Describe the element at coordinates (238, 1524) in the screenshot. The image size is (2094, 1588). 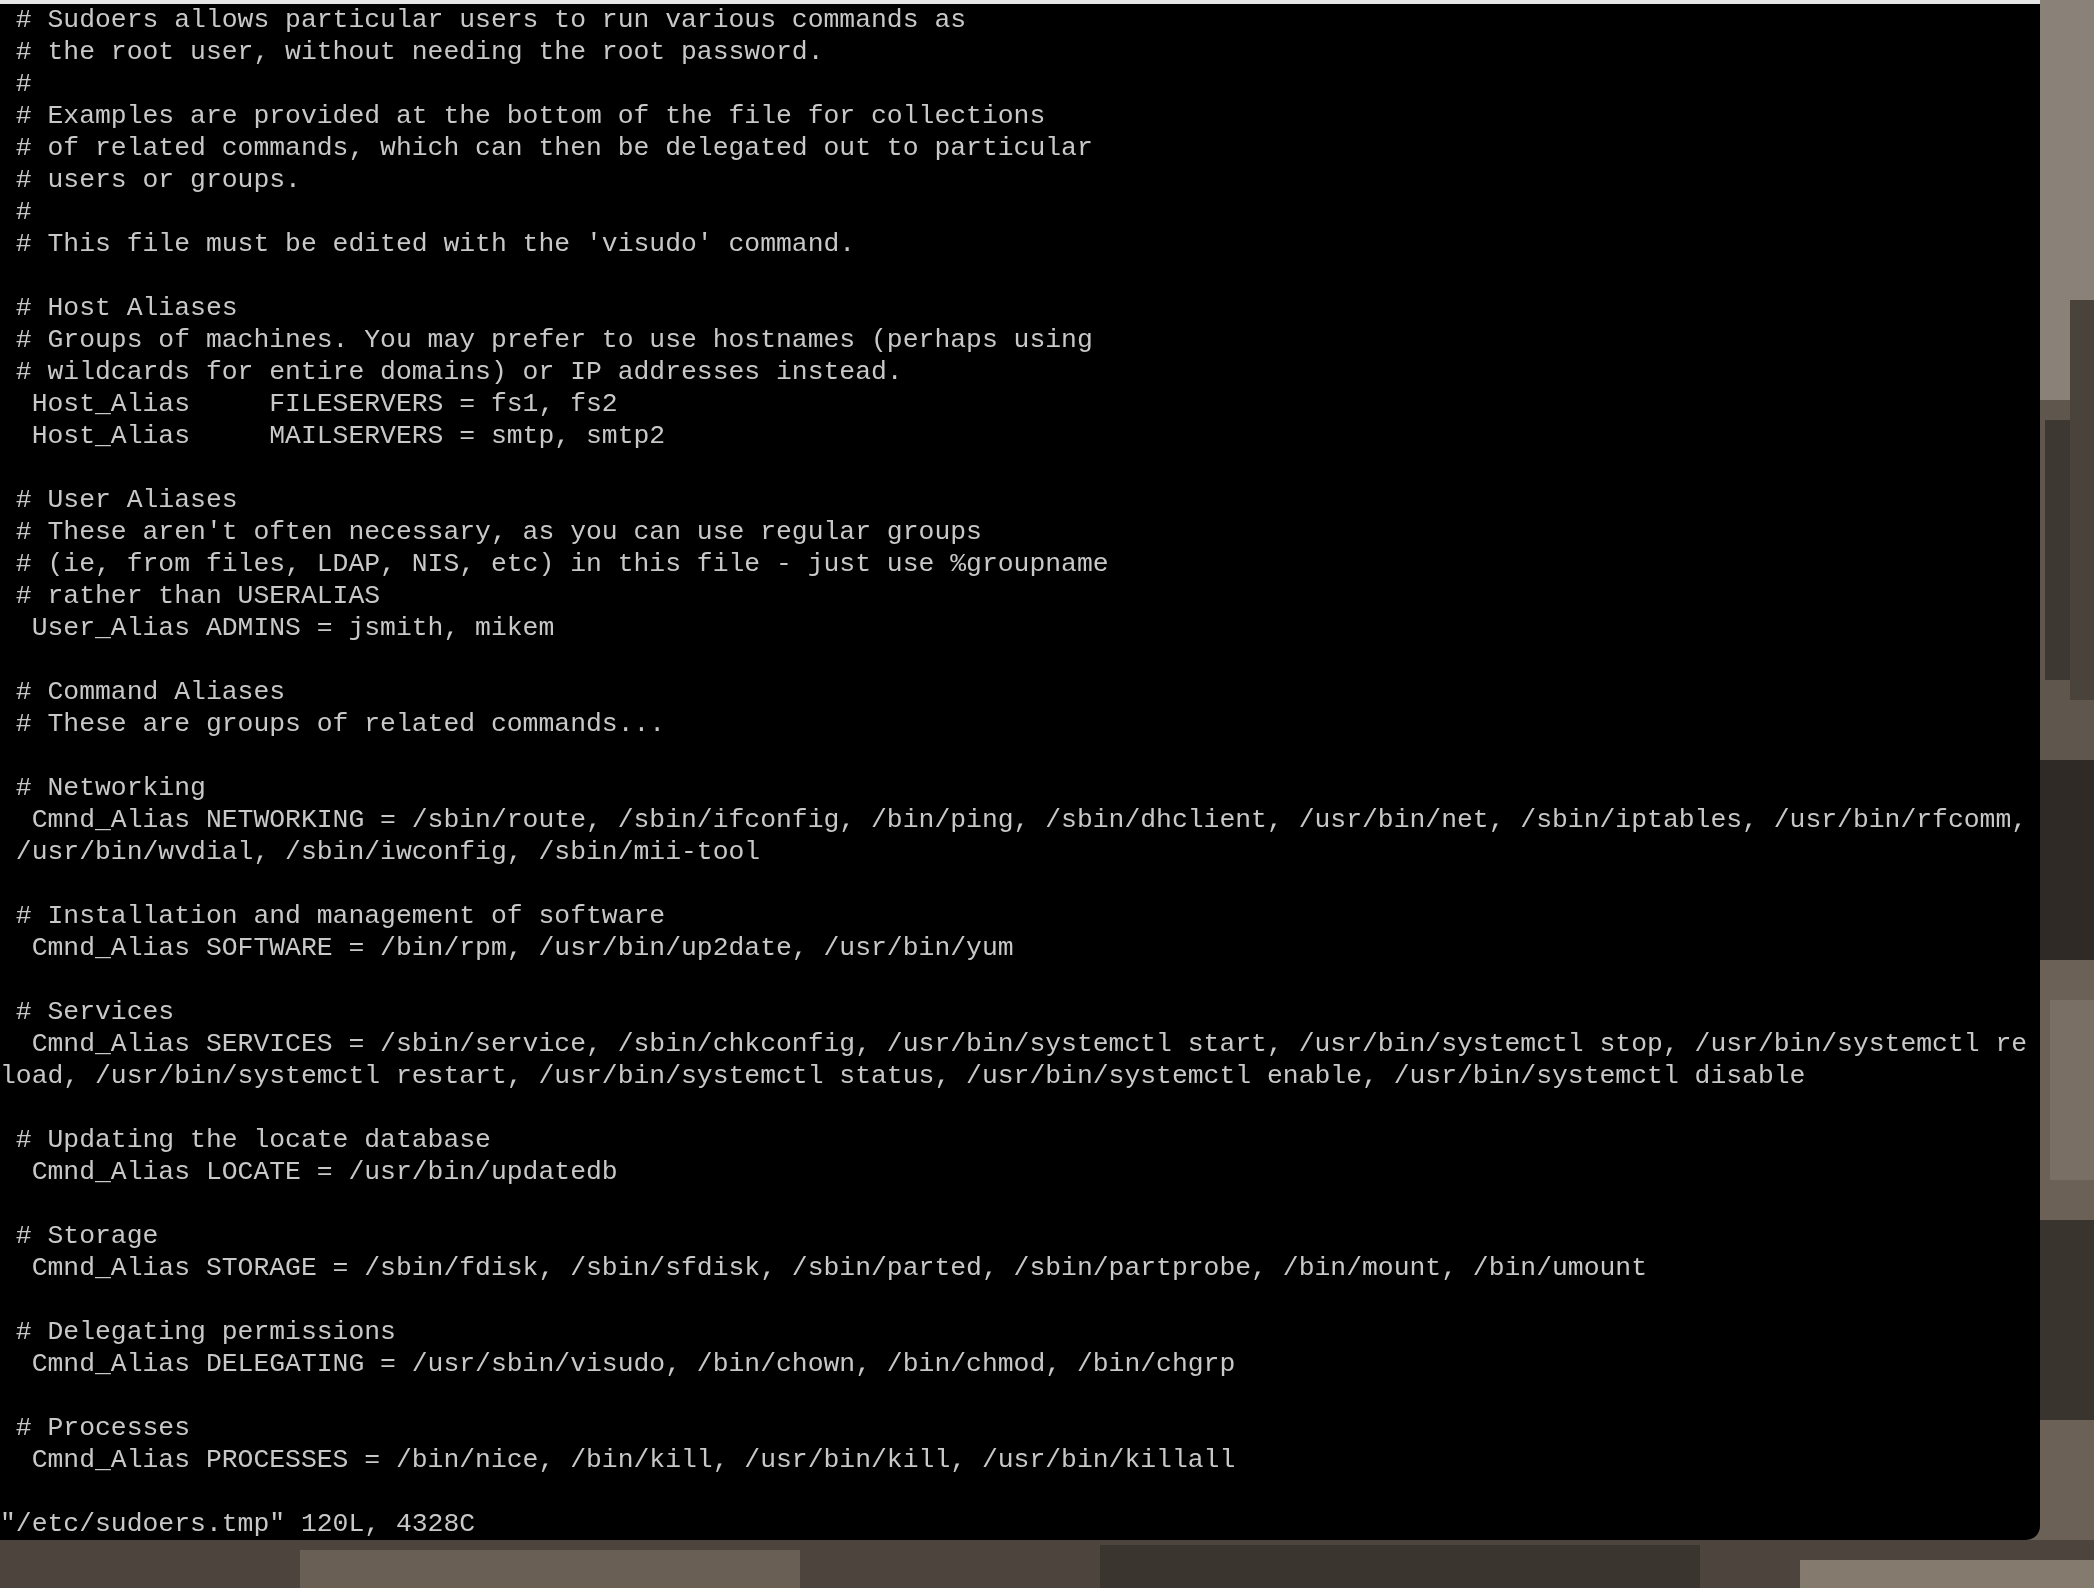
I see `status-line: "/etc/sudoers.tmp" 120L, 4328C` at that location.